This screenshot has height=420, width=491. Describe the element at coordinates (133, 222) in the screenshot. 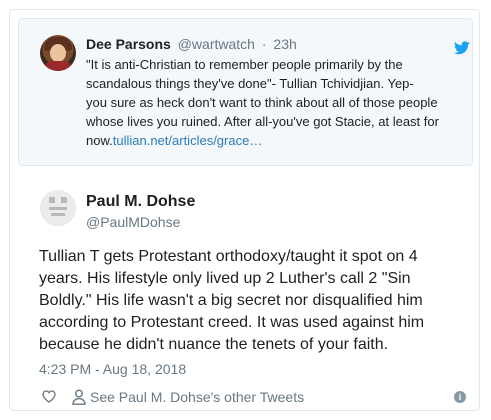

I see `author-handle: @PaulMDohse` at that location.